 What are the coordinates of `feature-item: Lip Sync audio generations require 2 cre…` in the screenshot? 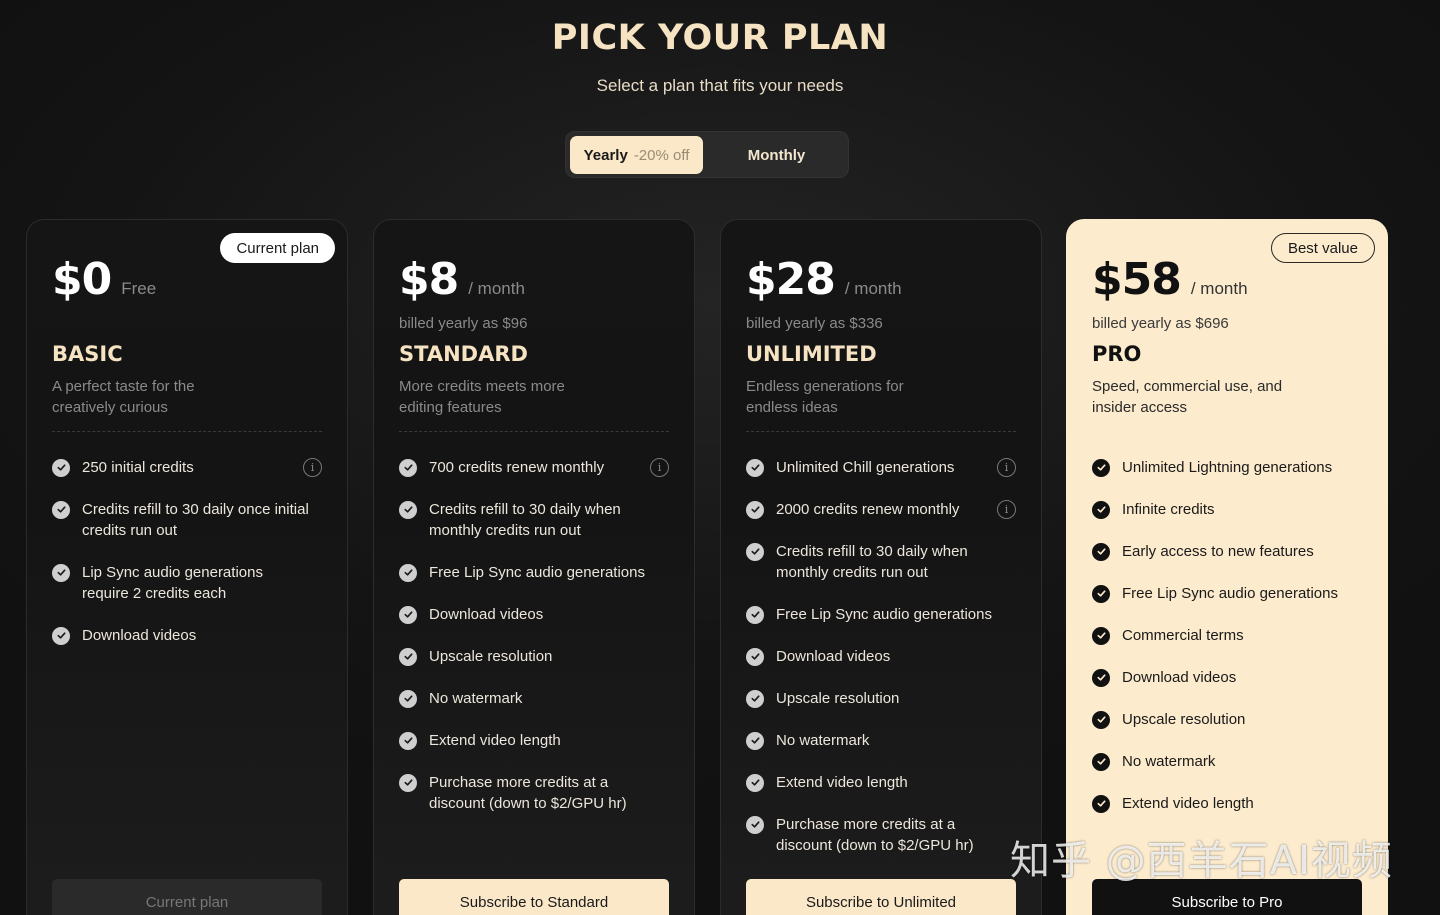 It's located at (187, 583).